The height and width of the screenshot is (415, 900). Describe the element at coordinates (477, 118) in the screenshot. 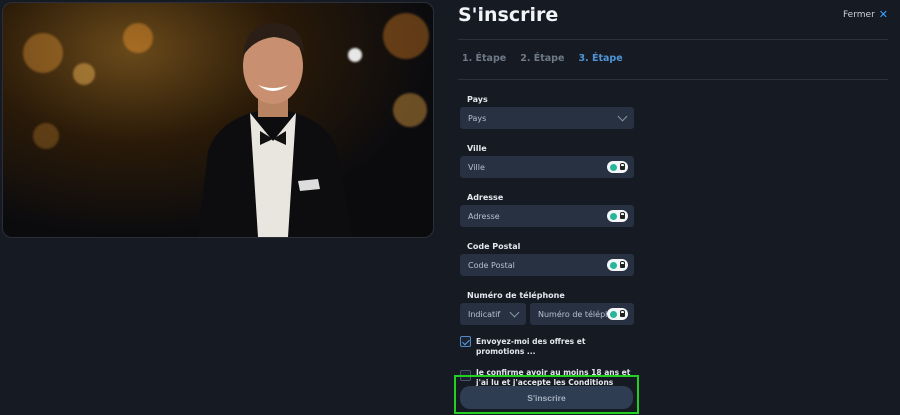

I see `country-select-value: Pays` at that location.